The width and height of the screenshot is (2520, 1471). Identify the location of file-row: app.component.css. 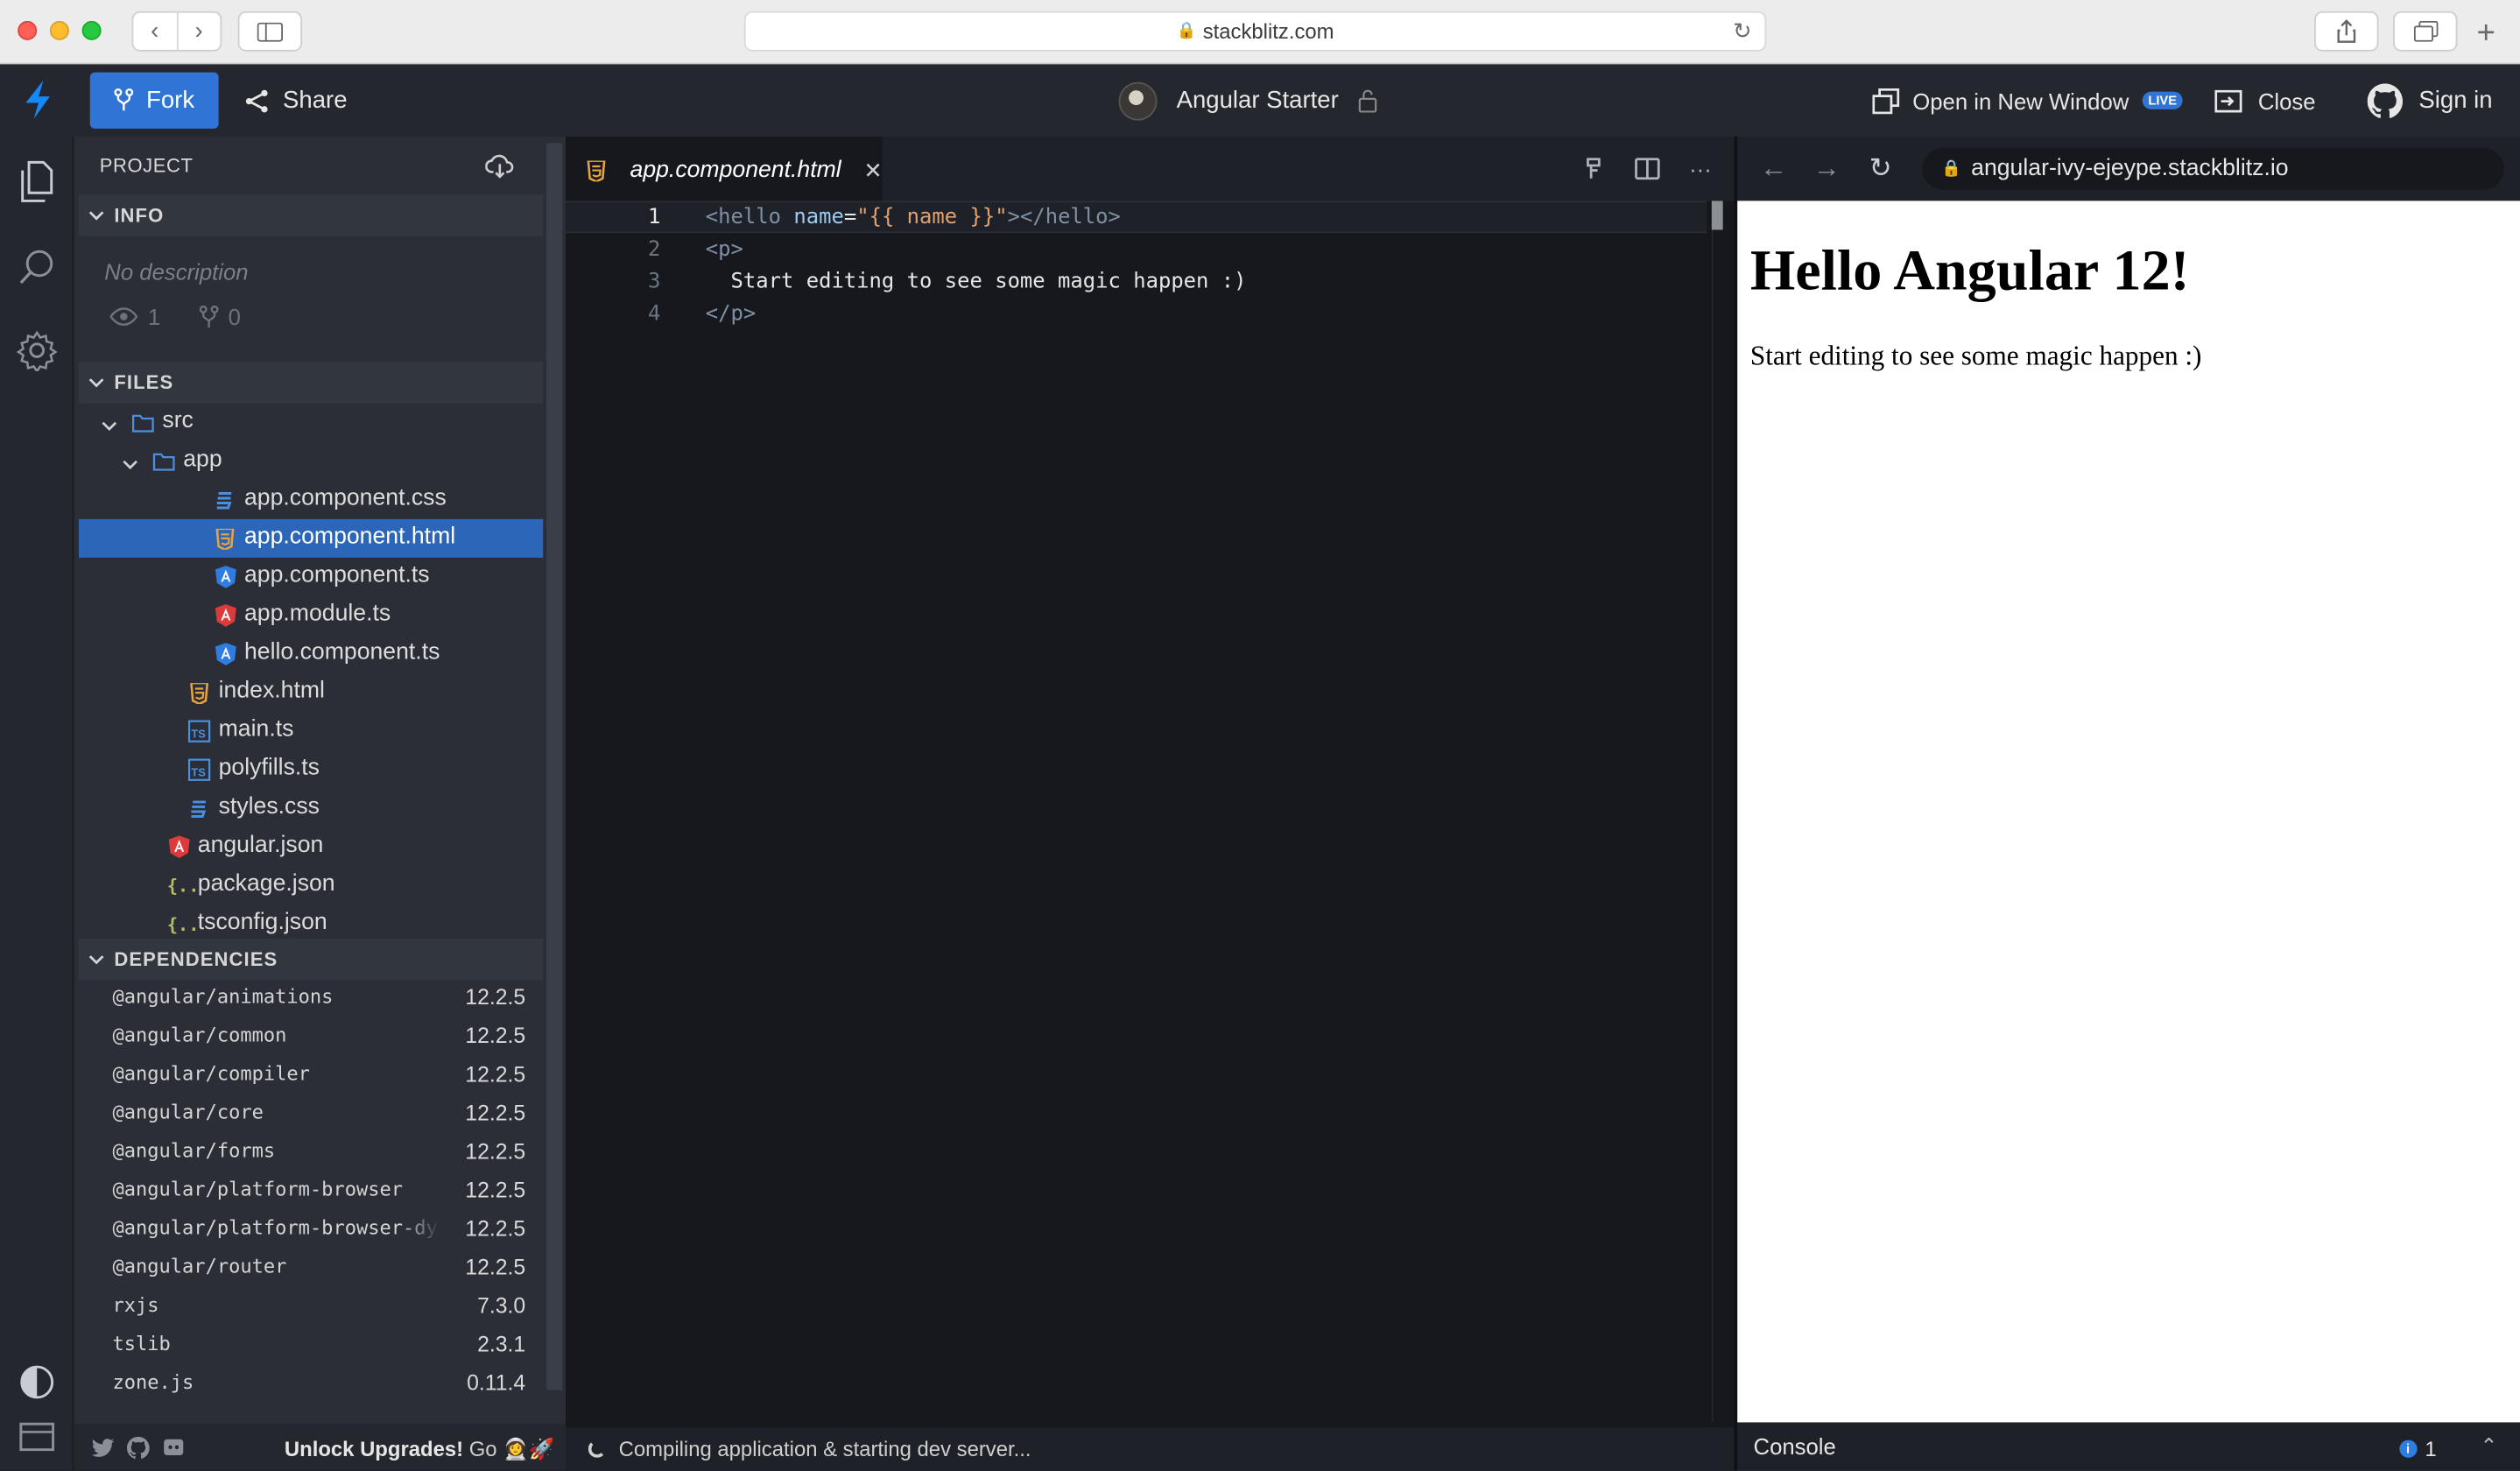
(311, 500).